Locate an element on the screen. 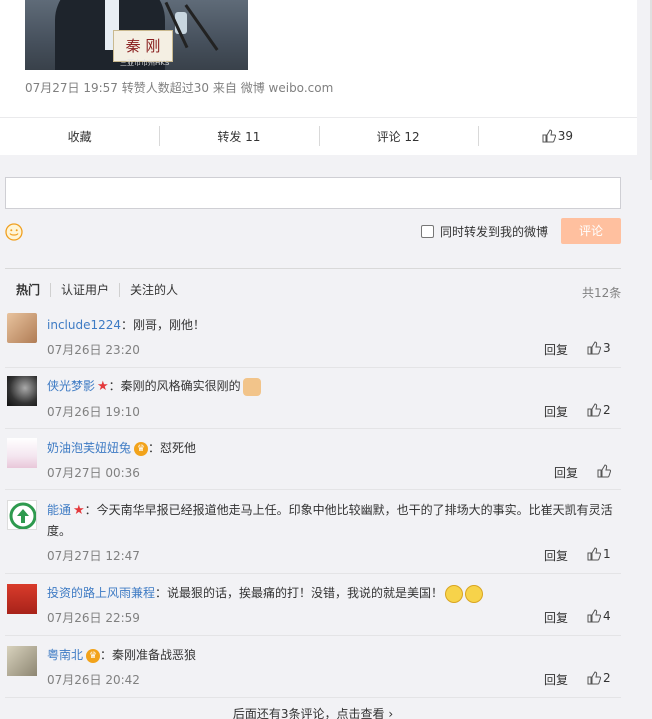  submit-comment-button: 评论 is located at coordinates (591, 231).